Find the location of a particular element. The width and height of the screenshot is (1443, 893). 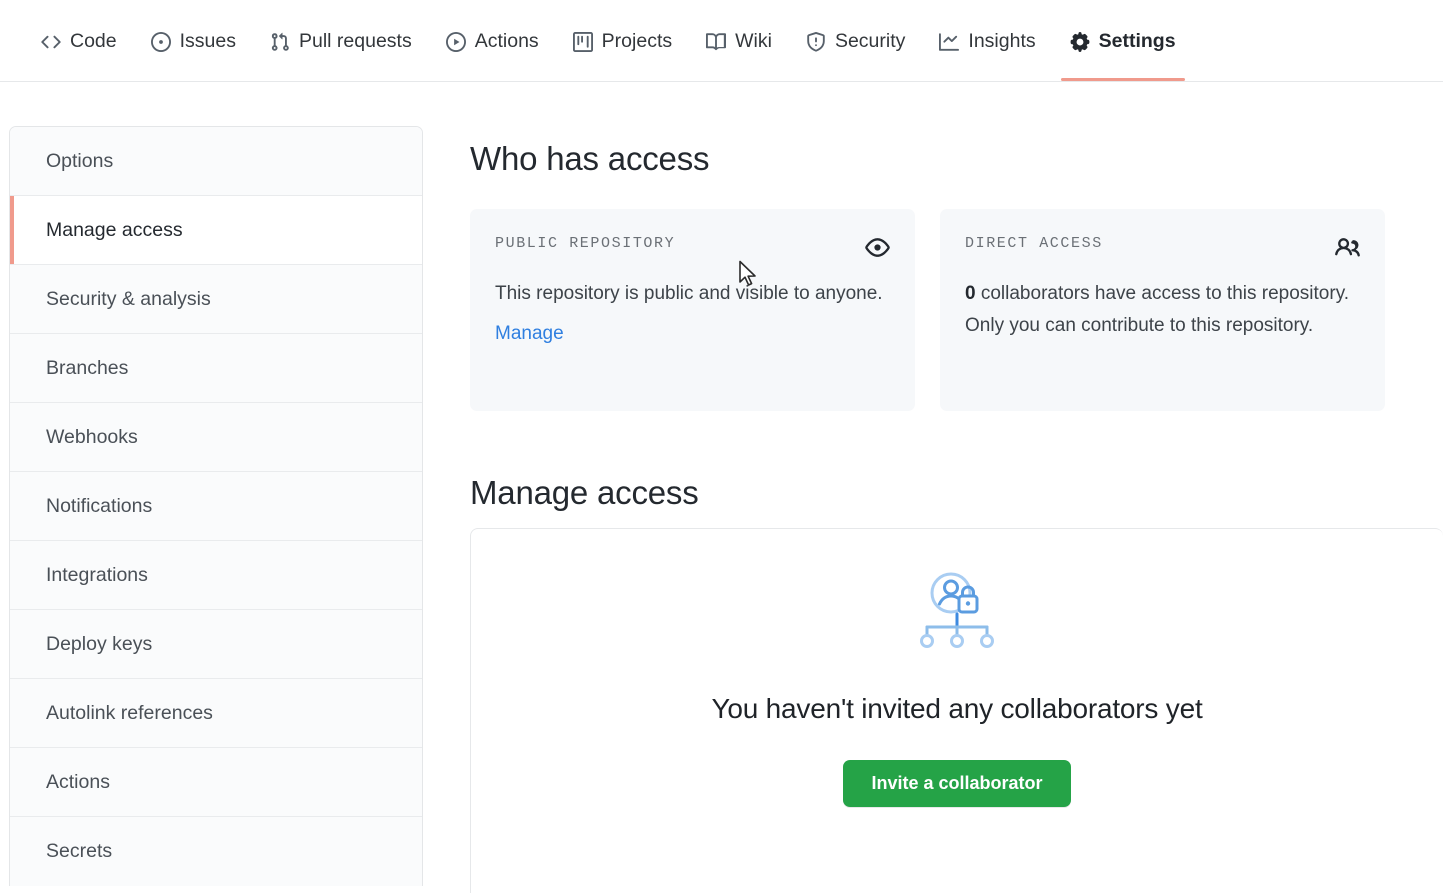

sidebar-item-webhooks: Webhooks is located at coordinates (216, 437).